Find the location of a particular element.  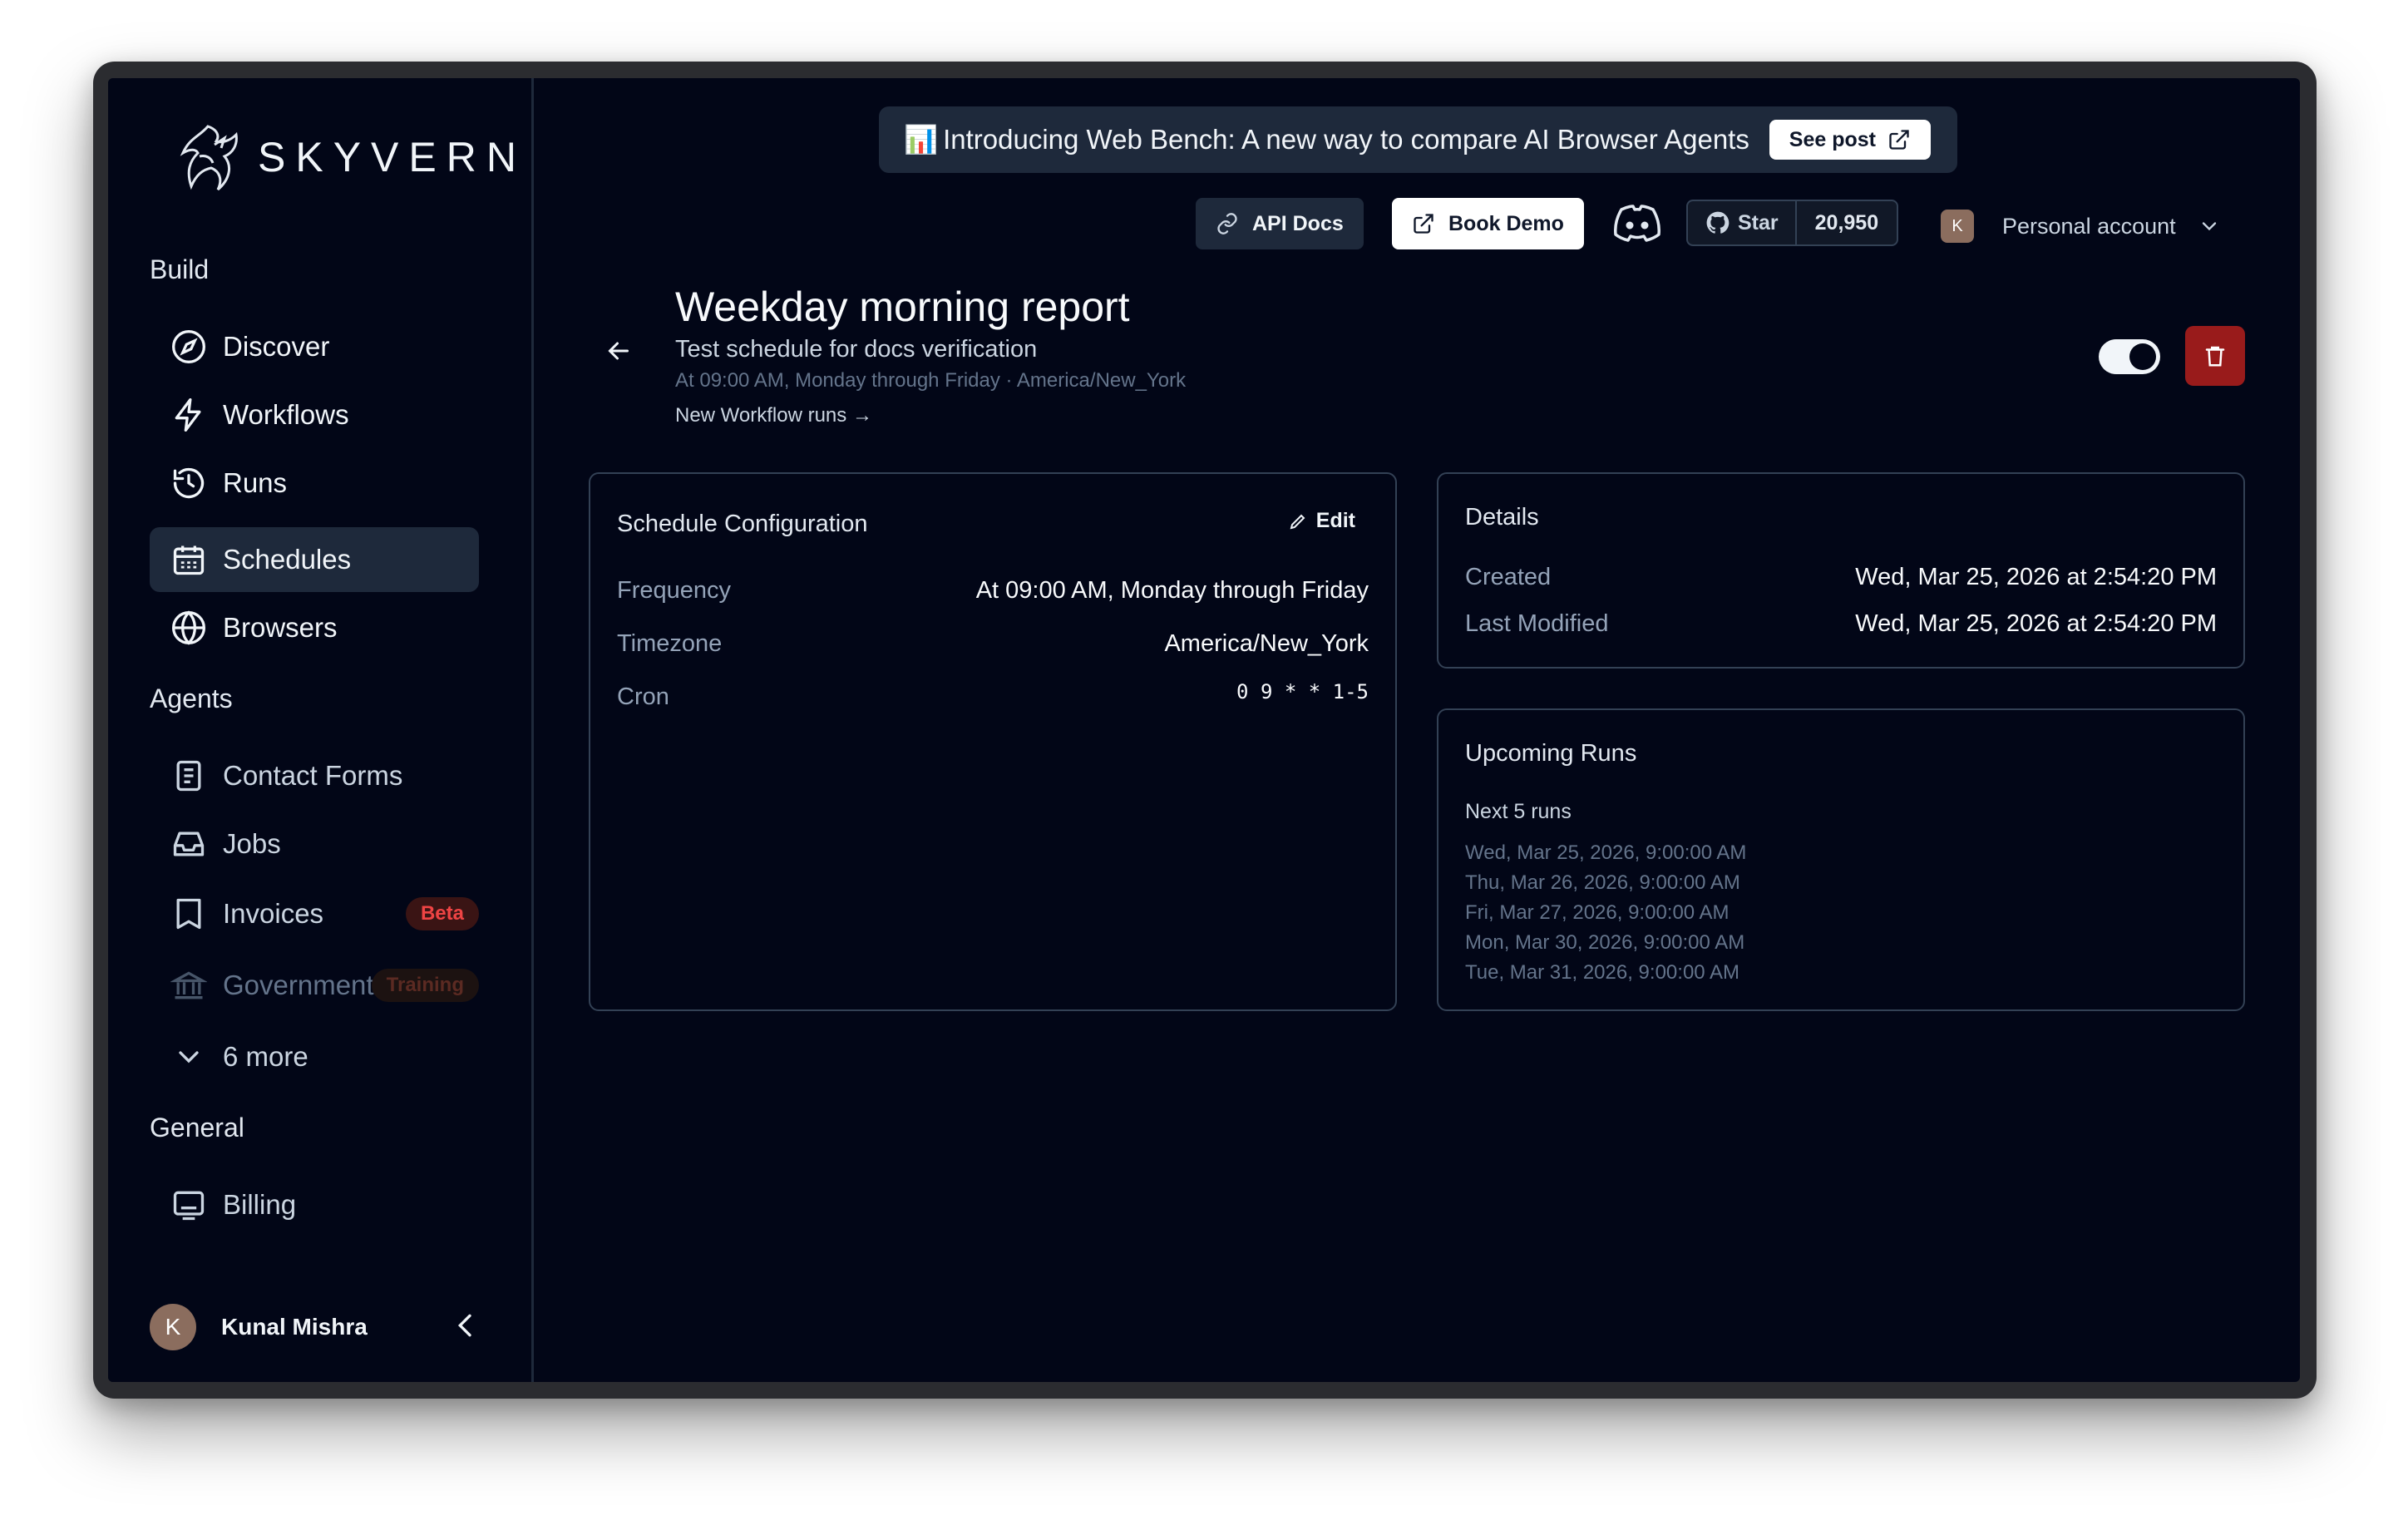

card-title: Schedule Configuration is located at coordinates (743, 524).